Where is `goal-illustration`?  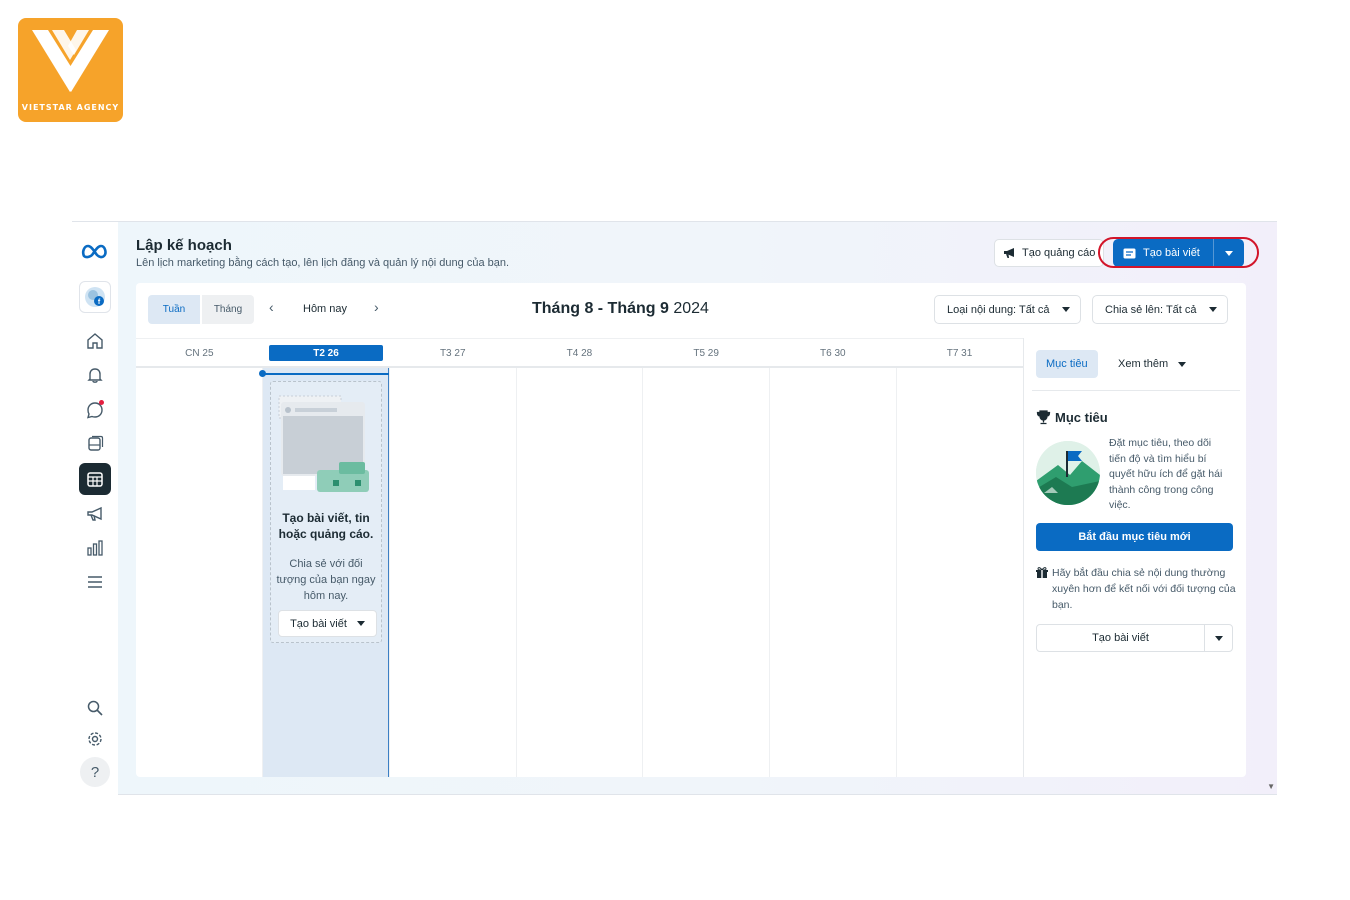 goal-illustration is located at coordinates (1068, 473).